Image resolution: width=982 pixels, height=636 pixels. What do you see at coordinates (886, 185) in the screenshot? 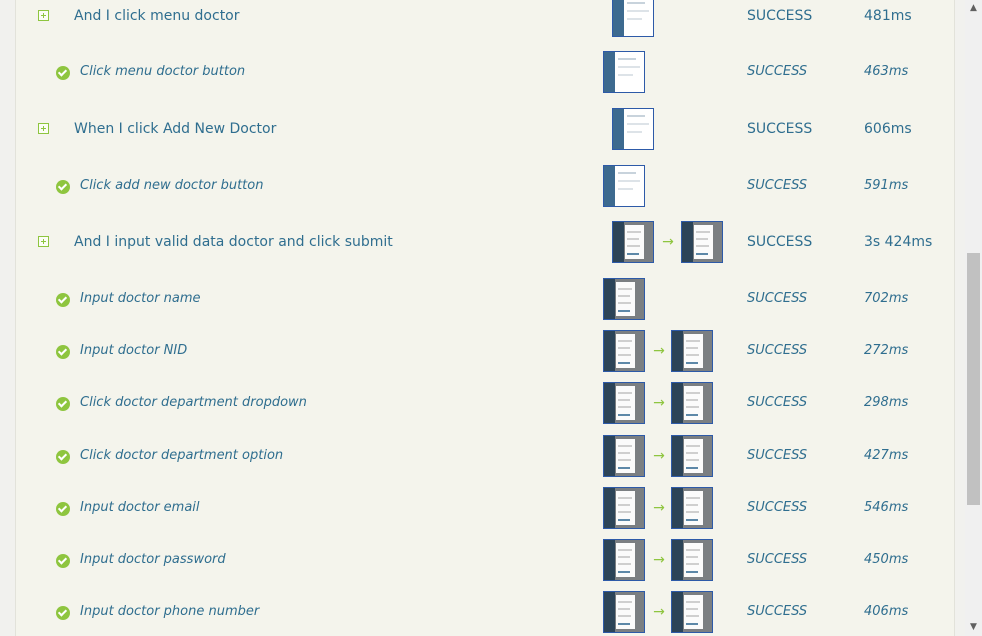
I see `duration-value: 591ms` at bounding box center [886, 185].